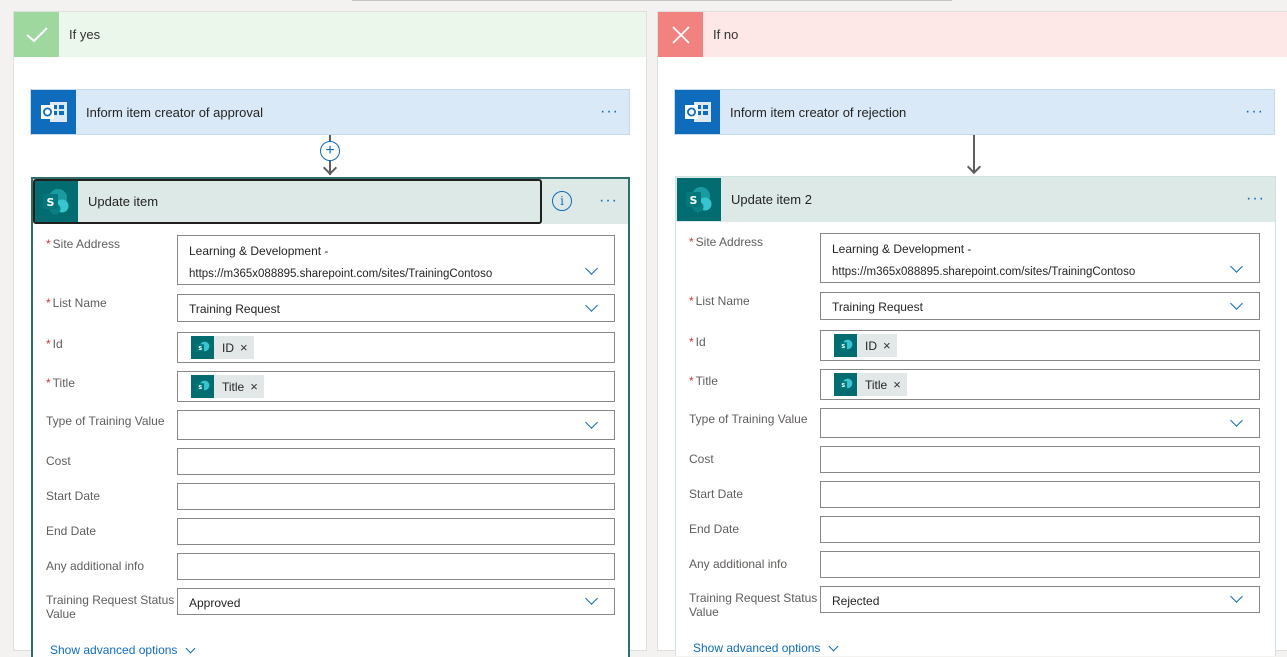 This screenshot has height=657, width=1287. Describe the element at coordinates (123, 201) in the screenshot. I see `card-title: Update item` at that location.